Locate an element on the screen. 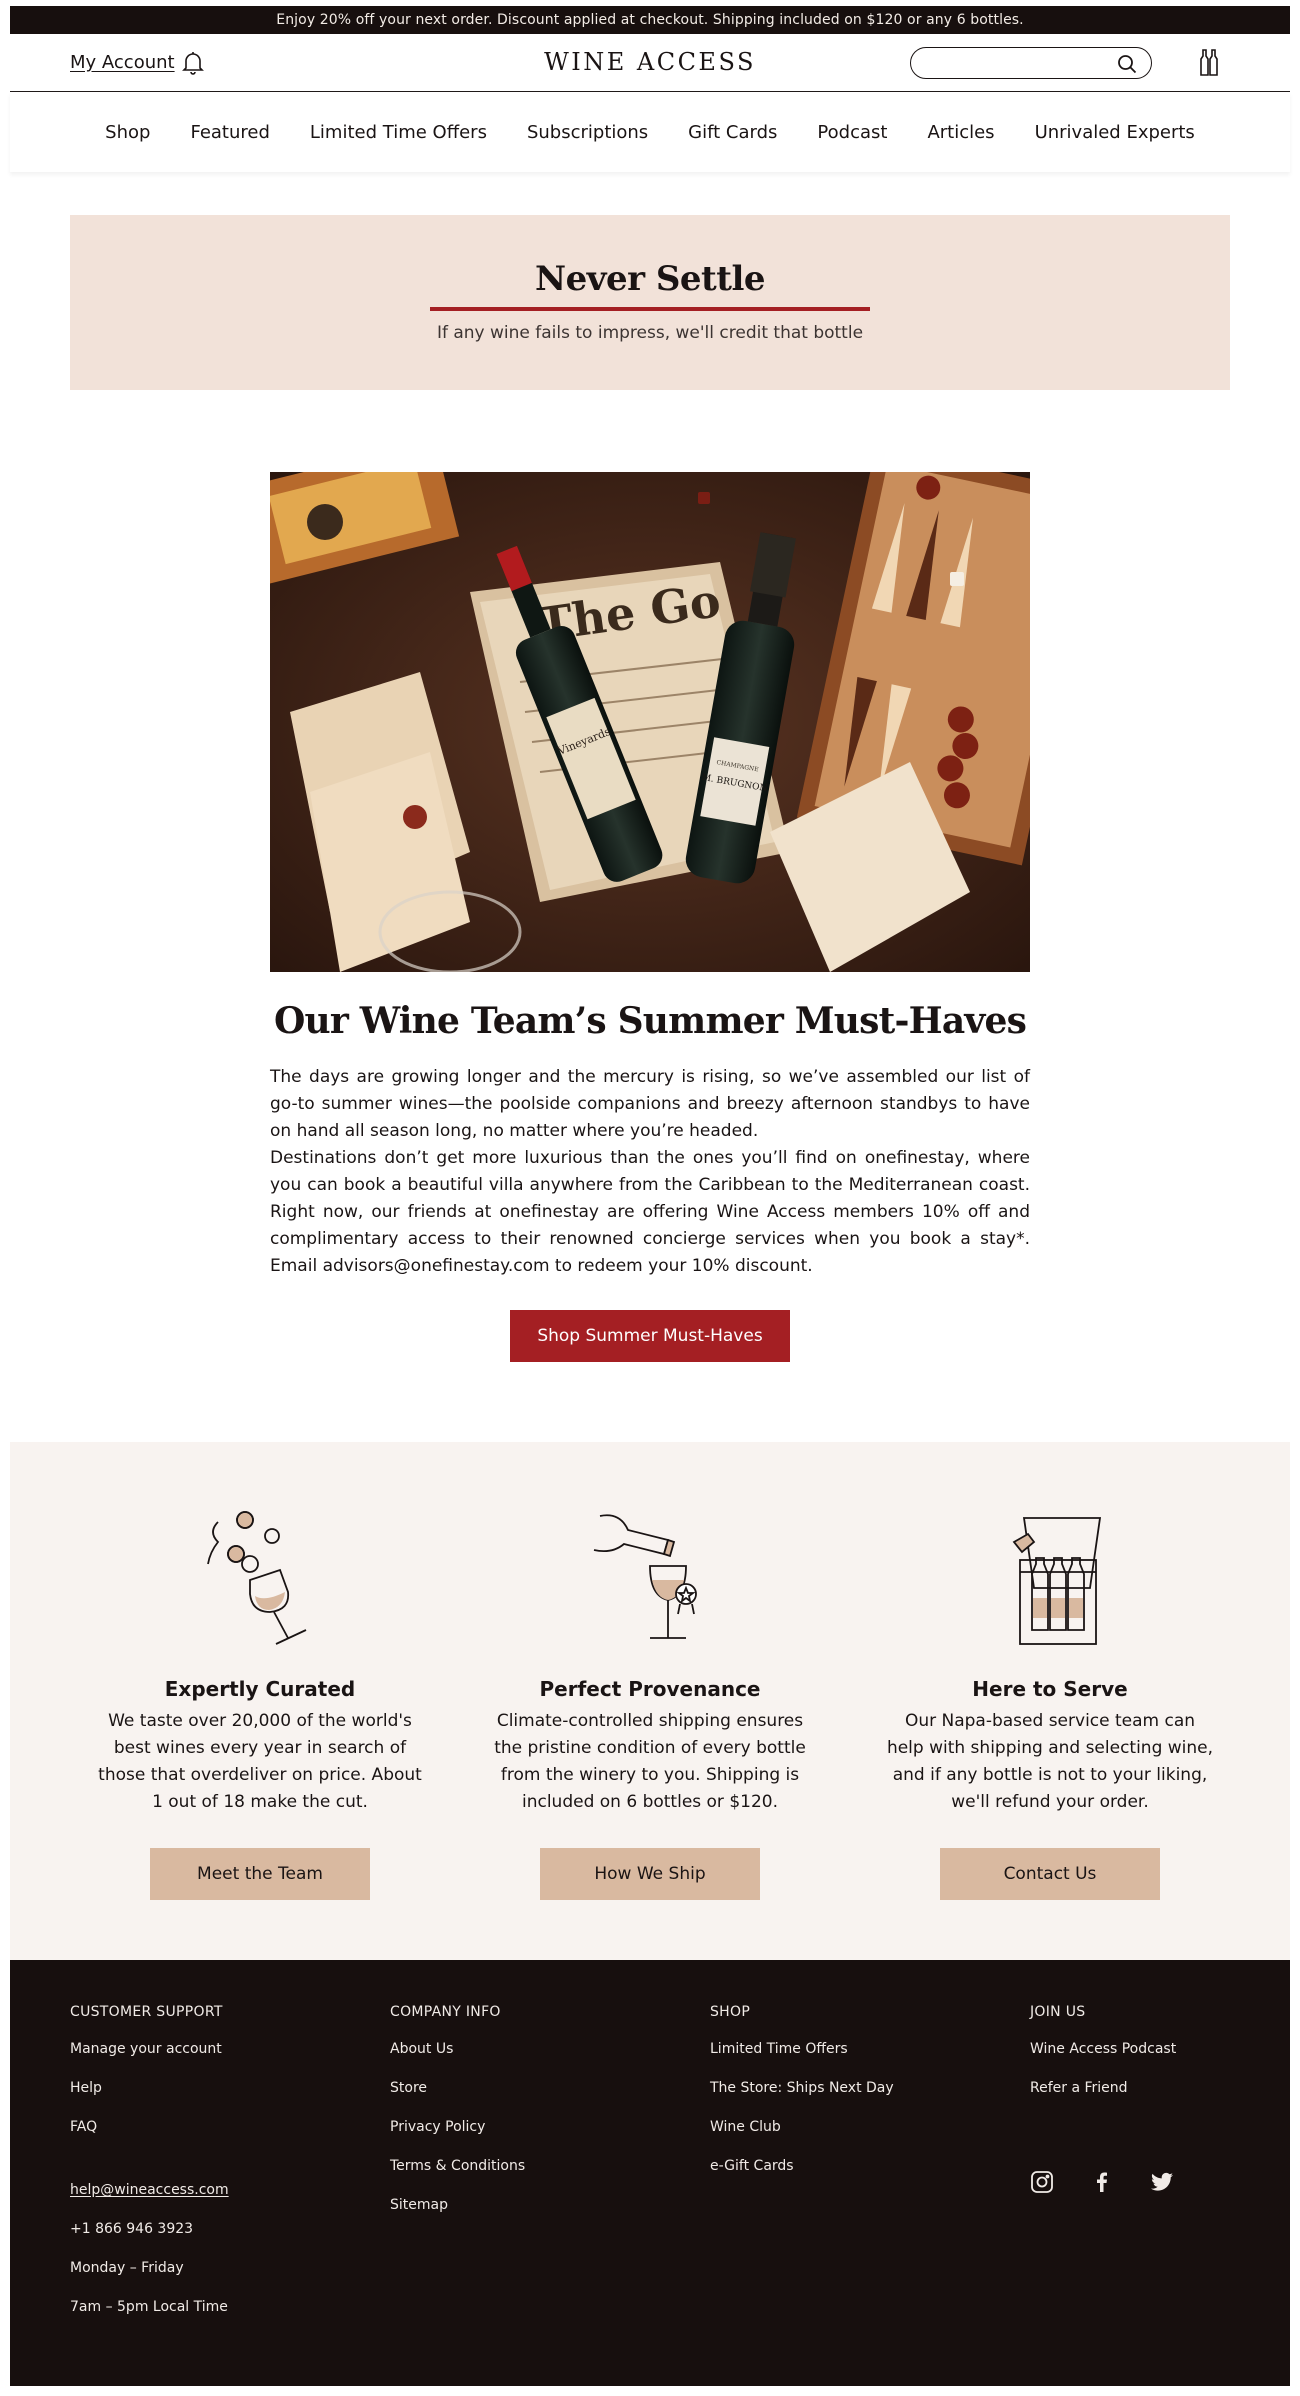  value-title: Perfect Provenance is located at coordinates (650, 1689).